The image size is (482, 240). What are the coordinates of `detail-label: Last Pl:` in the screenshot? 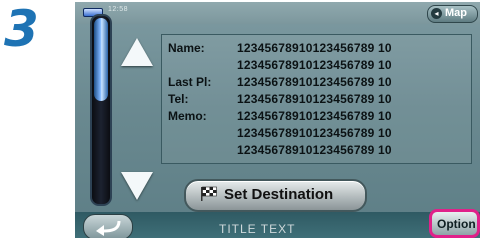 It's located at (190, 82).